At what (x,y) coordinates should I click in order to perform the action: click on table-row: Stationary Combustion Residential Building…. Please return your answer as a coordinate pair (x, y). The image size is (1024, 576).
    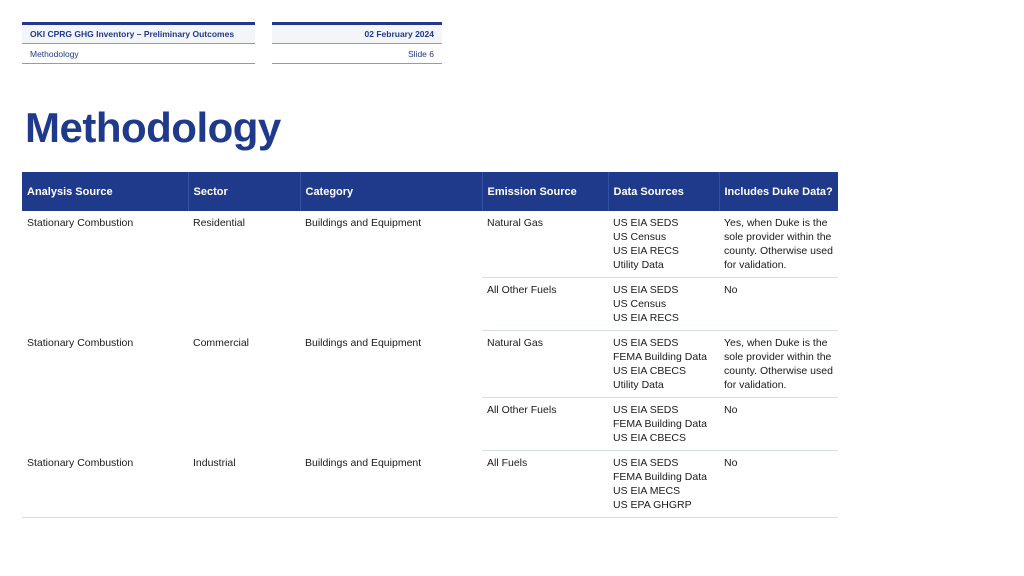
    Looking at the image, I should click on (430, 244).